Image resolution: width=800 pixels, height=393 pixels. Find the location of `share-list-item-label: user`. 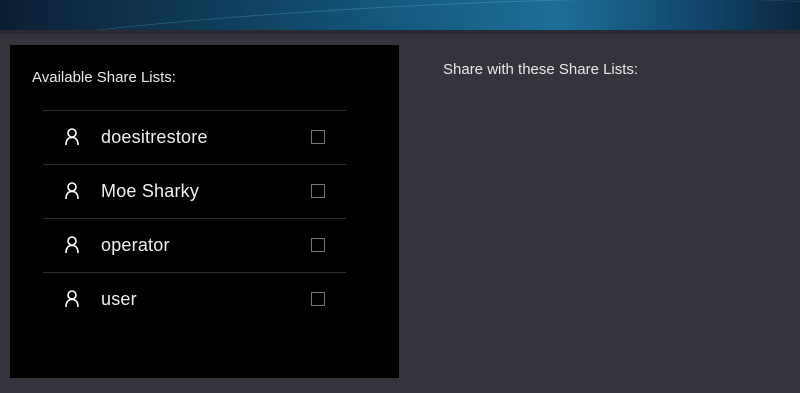

share-list-item-label: user is located at coordinates (119, 299).